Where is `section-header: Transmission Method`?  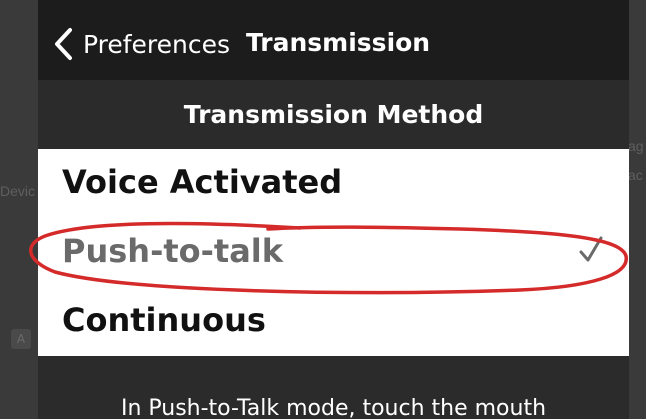
section-header: Transmission Method is located at coordinates (333, 114).